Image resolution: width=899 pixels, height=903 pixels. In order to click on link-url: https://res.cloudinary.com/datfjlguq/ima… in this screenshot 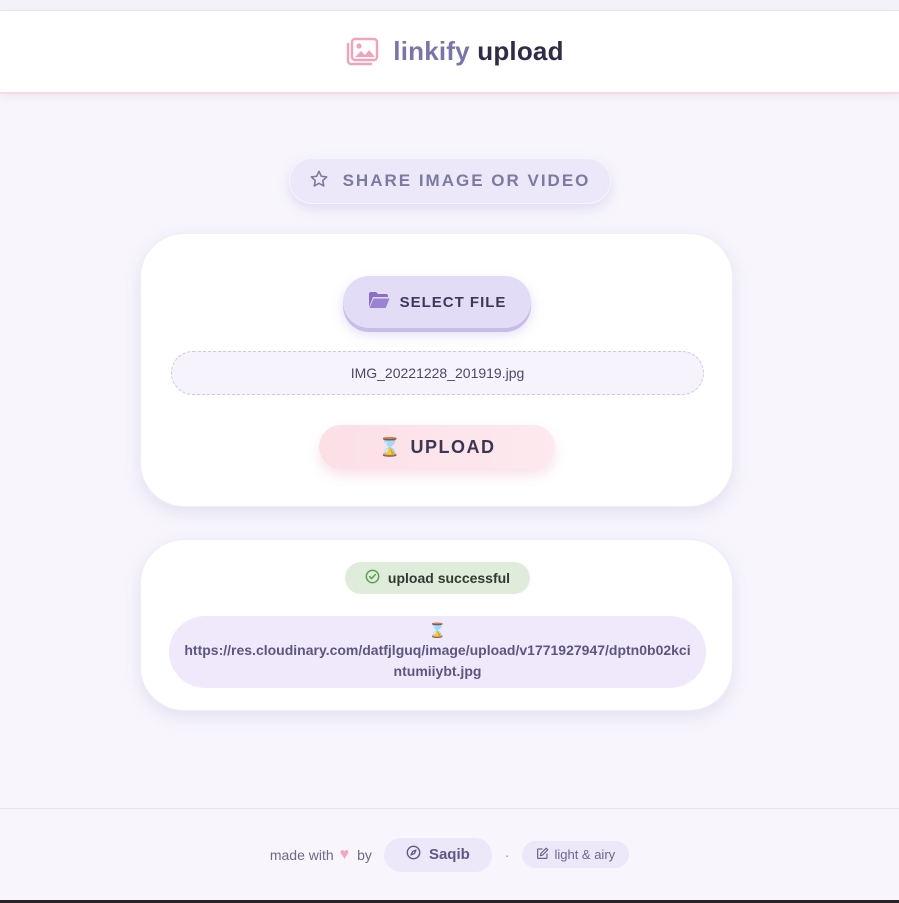, I will do `click(437, 661)`.